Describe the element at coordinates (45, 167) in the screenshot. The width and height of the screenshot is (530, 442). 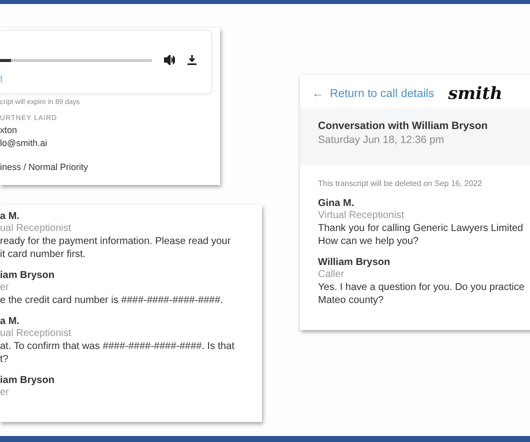
I see `priority-text: iness / Normal Priority` at that location.